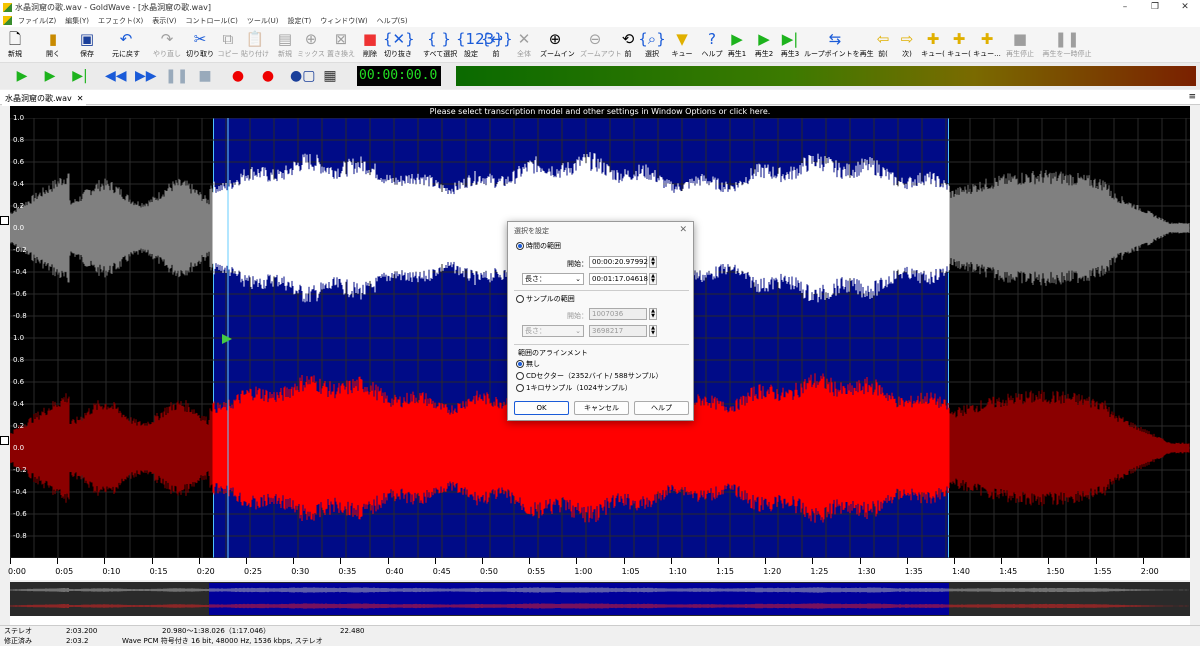 The width and height of the screenshot is (1200, 646). I want to click on menu-edit: 編集(Y), so click(77, 21).